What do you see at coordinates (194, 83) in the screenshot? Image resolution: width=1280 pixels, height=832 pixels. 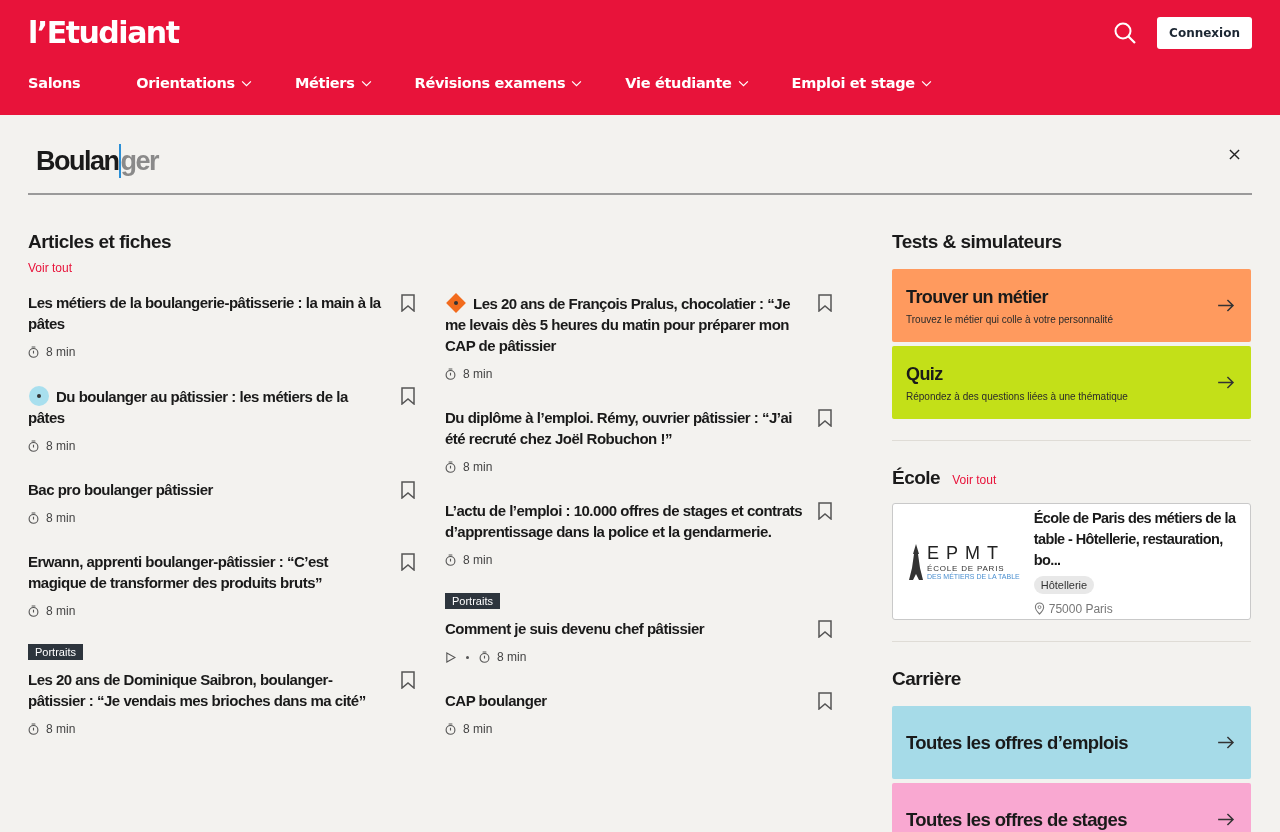 I see `nav-item: Orientations` at bounding box center [194, 83].